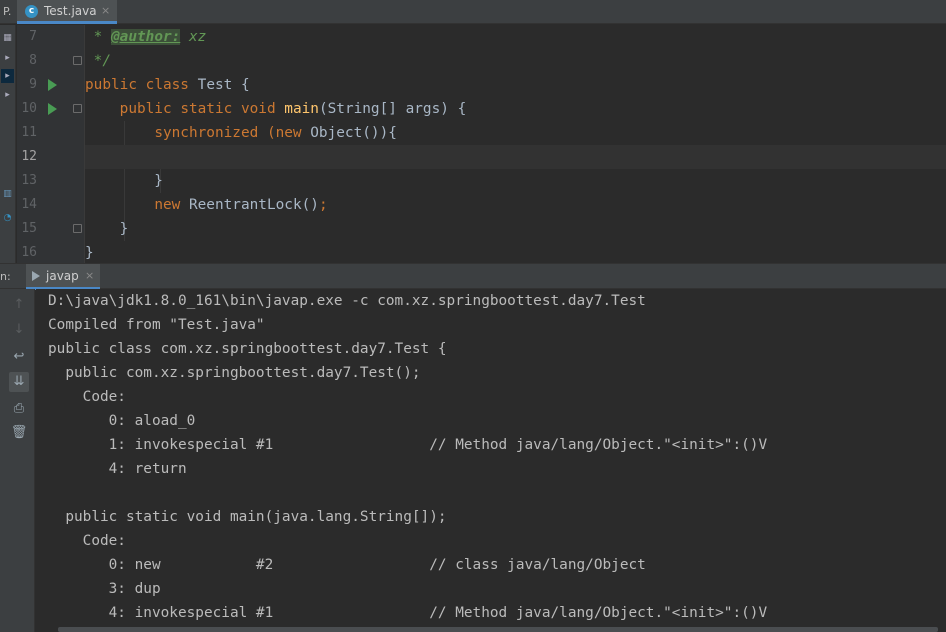 The height and width of the screenshot is (632, 946). What do you see at coordinates (19, 305) in the screenshot?
I see `up-arrow-icon: ↑` at bounding box center [19, 305].